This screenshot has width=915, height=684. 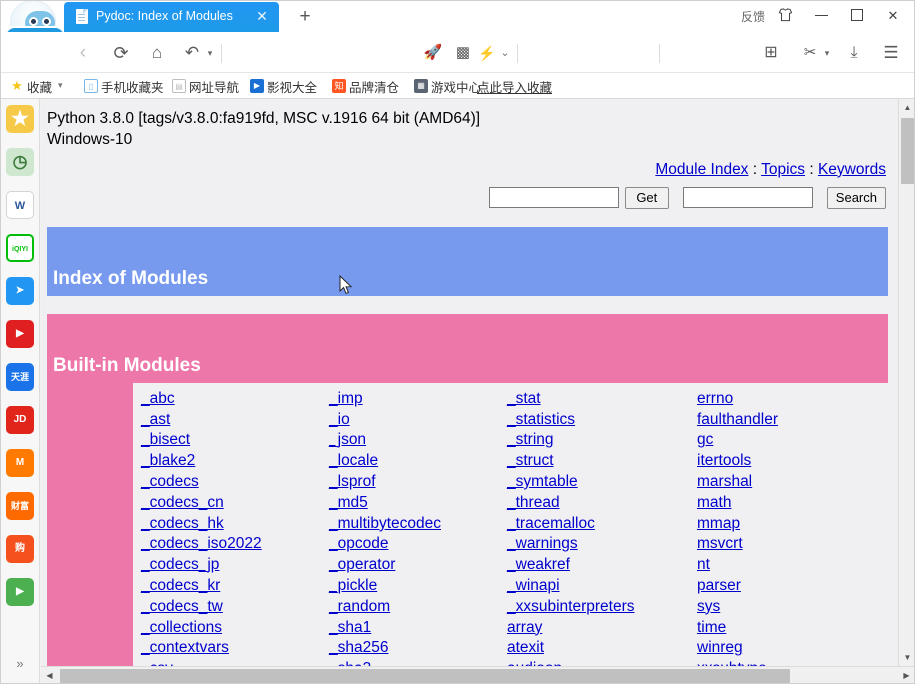 I want to click on horizontal-scrollbar: ◀ ▶, so click(x=478, y=675).